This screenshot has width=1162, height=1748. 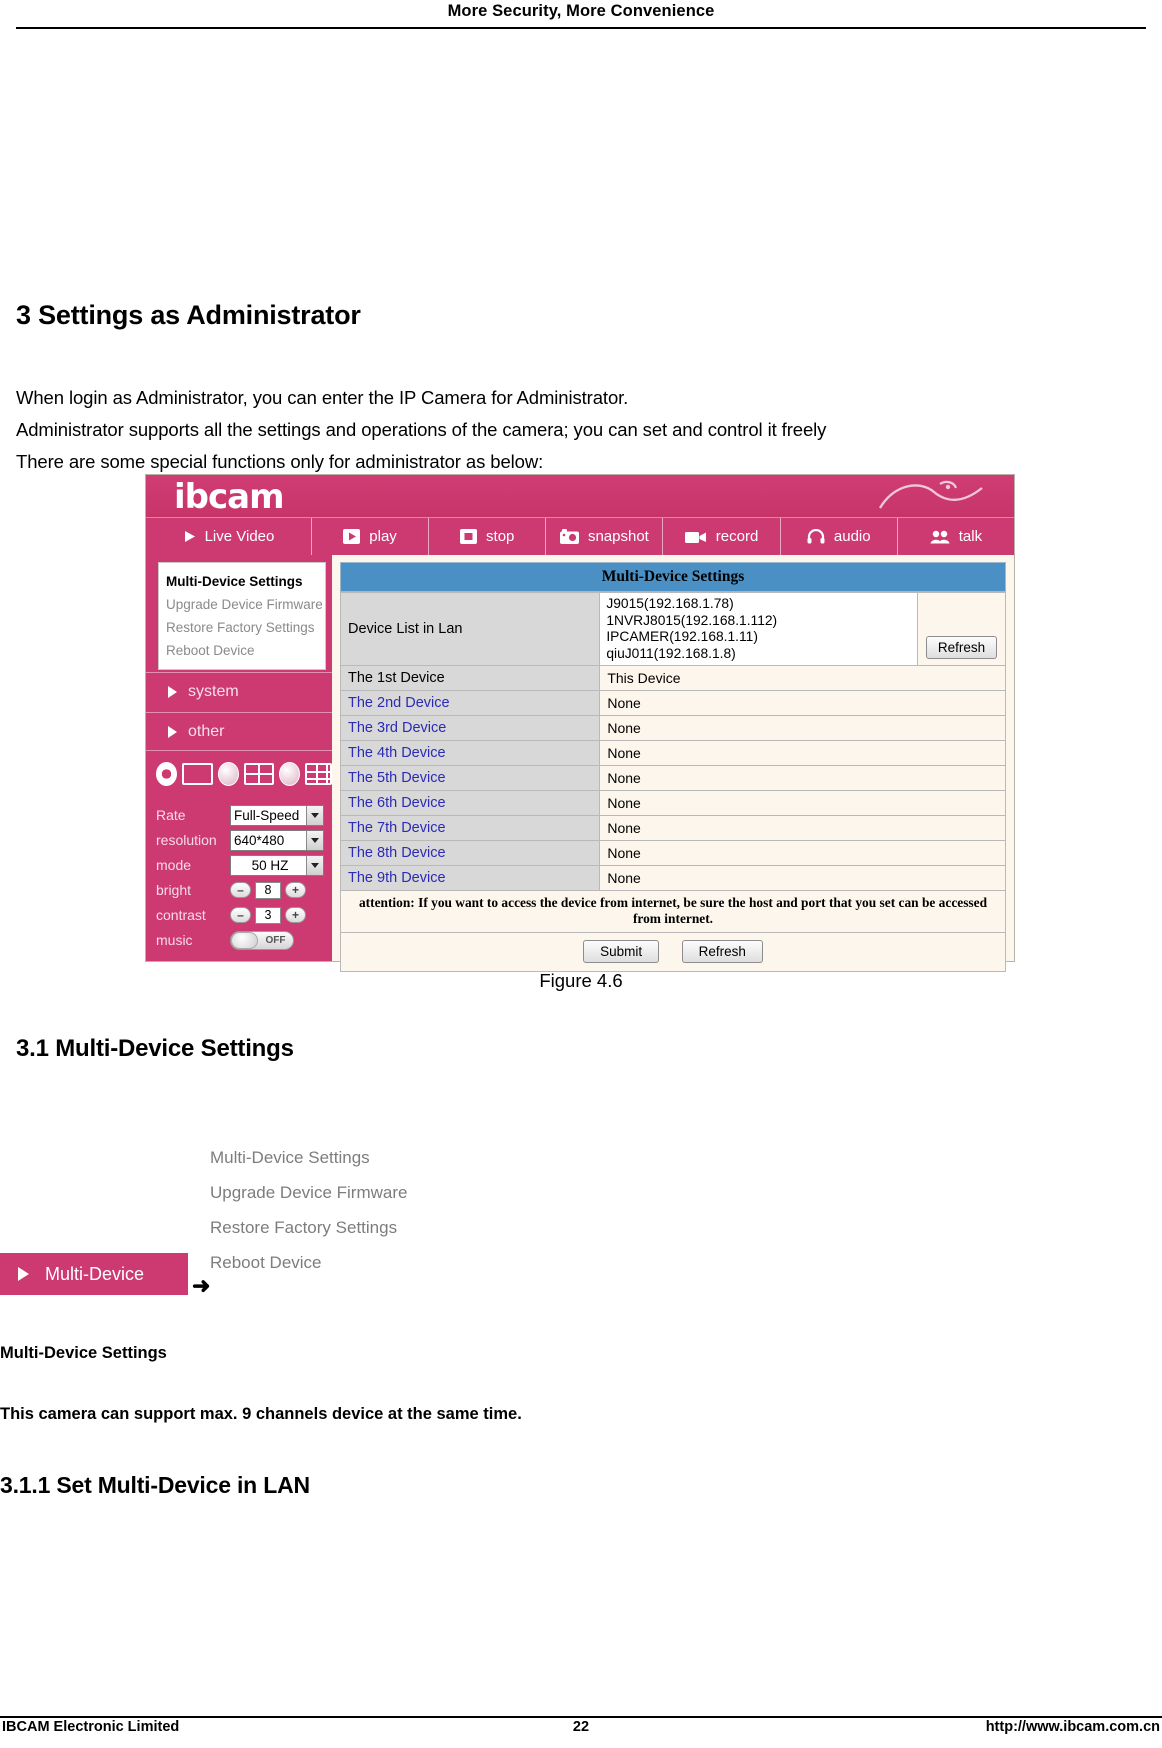 What do you see at coordinates (242, 627) in the screenshot?
I see `sidebar-item-restore-factory-settings: Restore Factory Settings` at bounding box center [242, 627].